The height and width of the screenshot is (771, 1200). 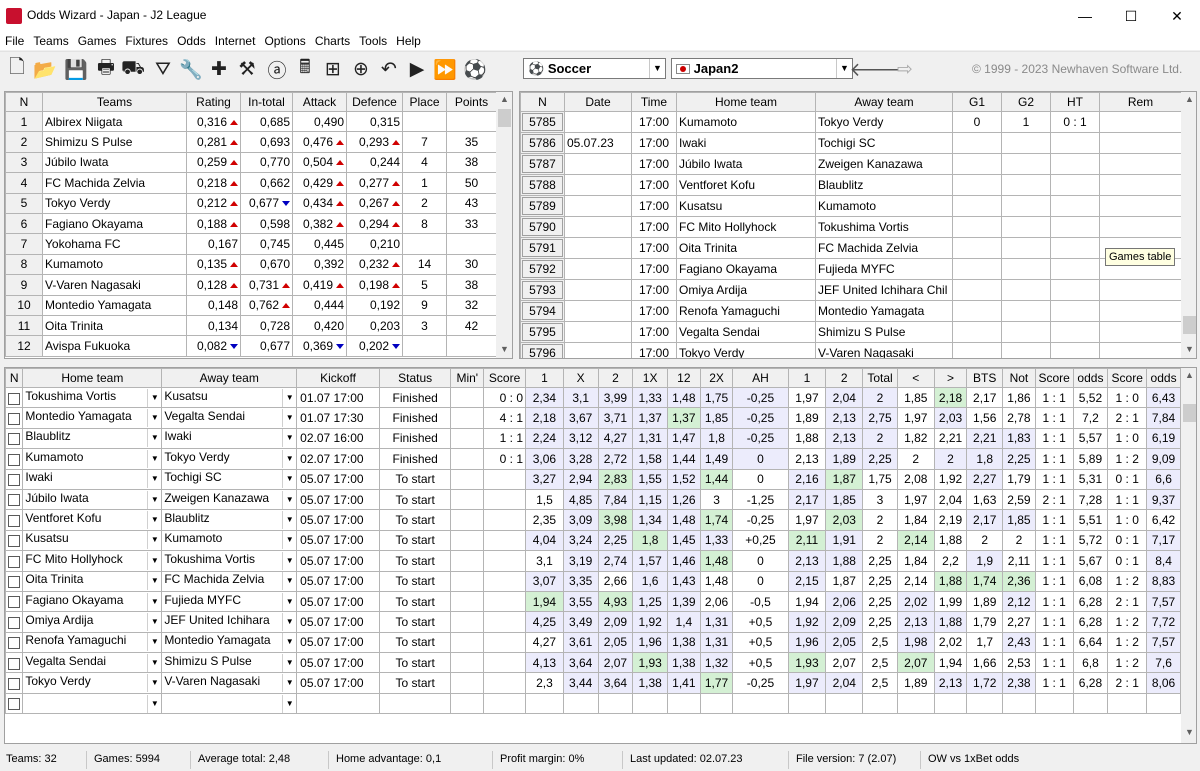 I want to click on fixtures-col-header: 12, so click(x=684, y=378).